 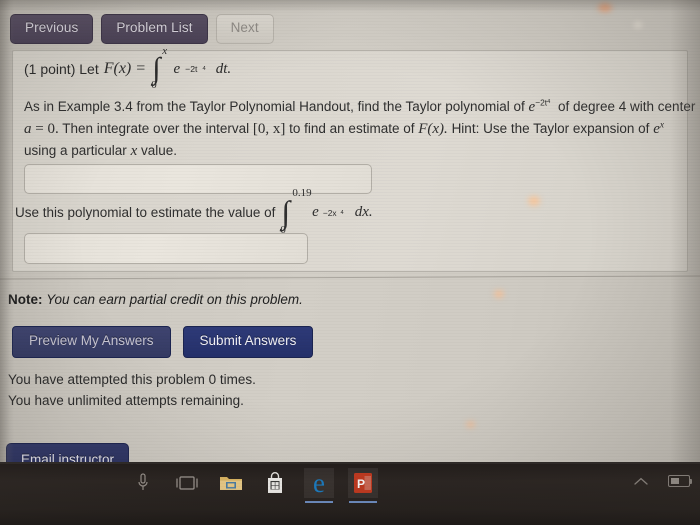 I want to click on edge-letter-glyph: e, so click(x=319, y=482).